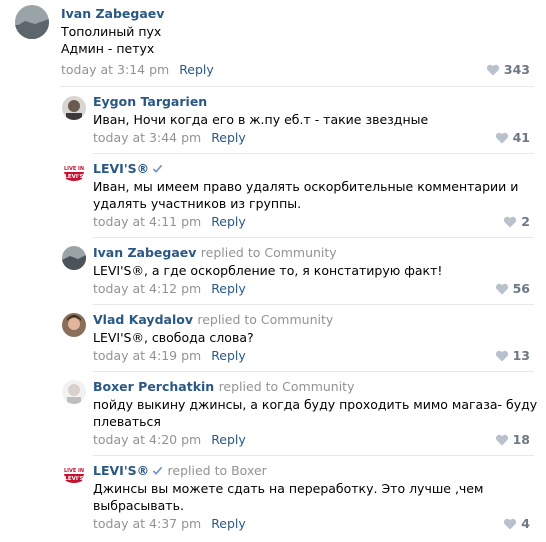  I want to click on like-button: 2, so click(516, 221).